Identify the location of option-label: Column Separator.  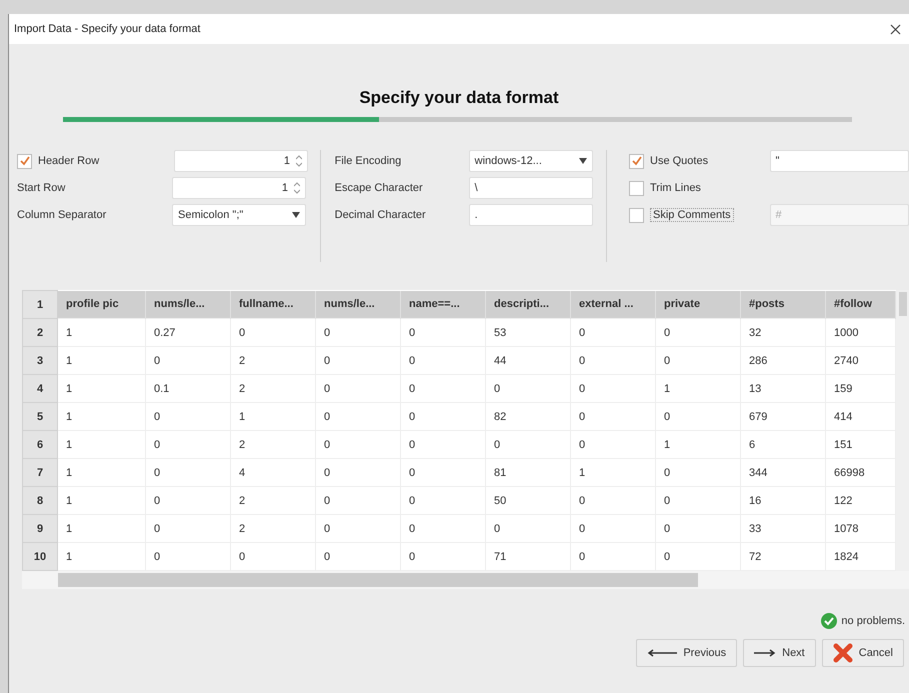
(62, 215).